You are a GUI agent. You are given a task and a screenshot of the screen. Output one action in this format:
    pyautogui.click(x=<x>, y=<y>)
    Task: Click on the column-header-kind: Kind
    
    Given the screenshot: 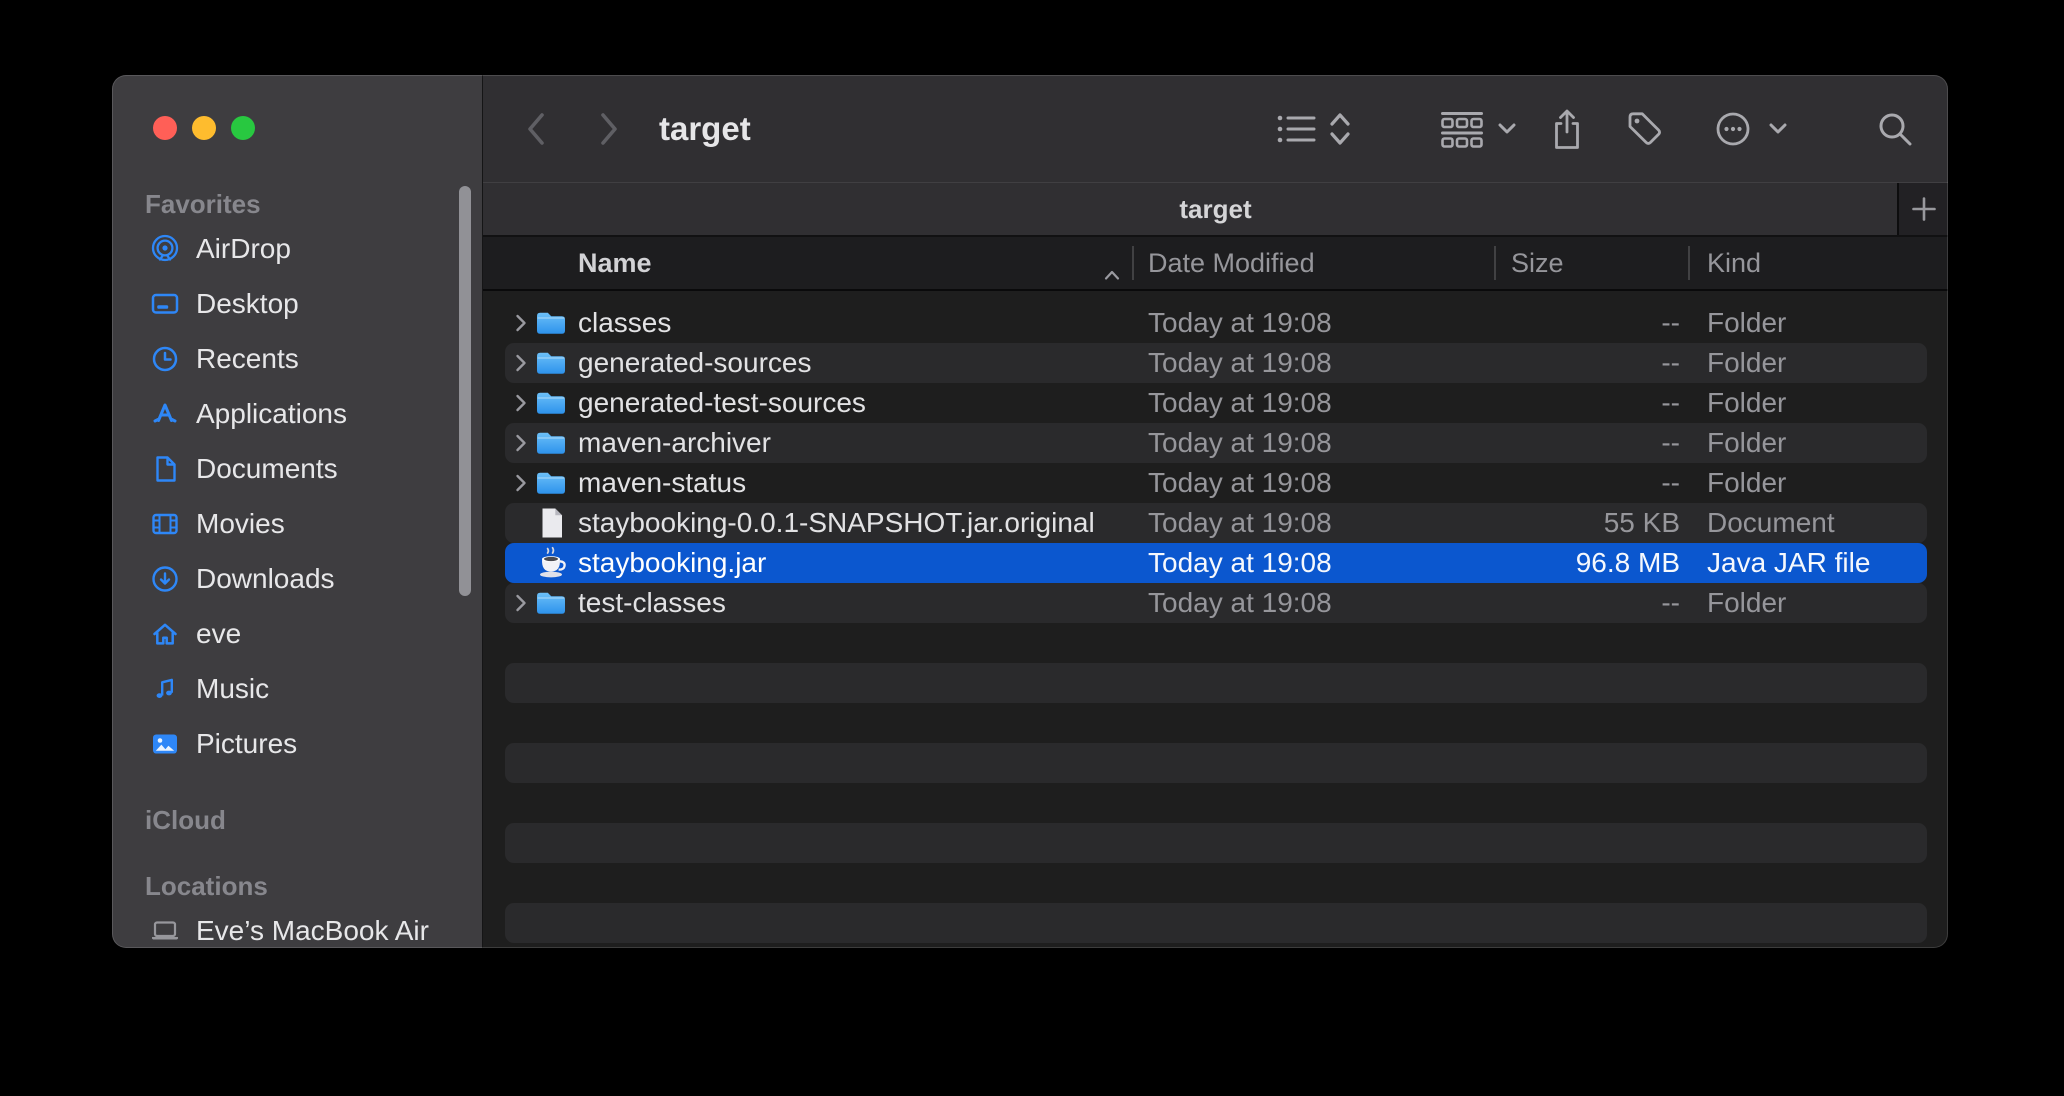 What is the action you would take?
    pyautogui.click(x=1734, y=263)
    